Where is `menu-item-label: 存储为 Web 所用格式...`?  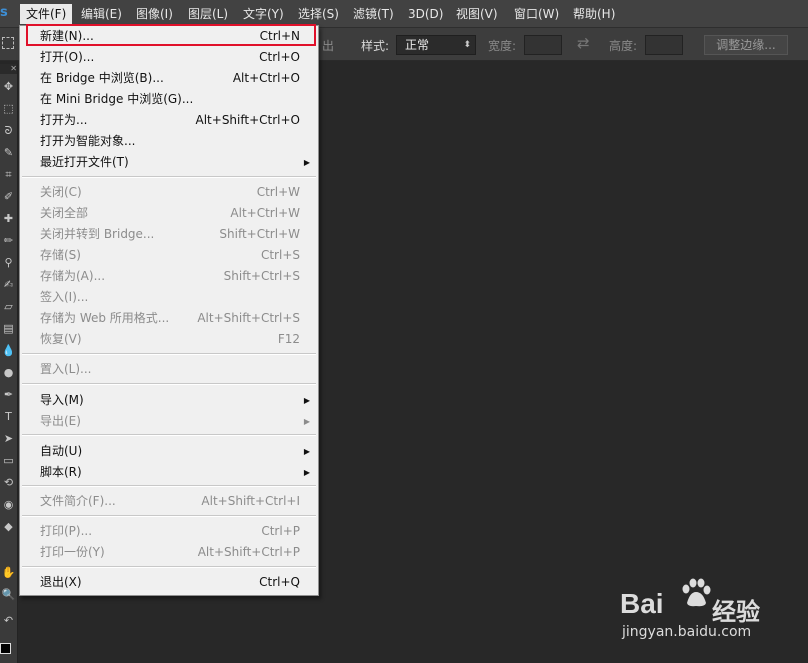
menu-item-label: 存储为 Web 所用格式... is located at coordinates (105, 318).